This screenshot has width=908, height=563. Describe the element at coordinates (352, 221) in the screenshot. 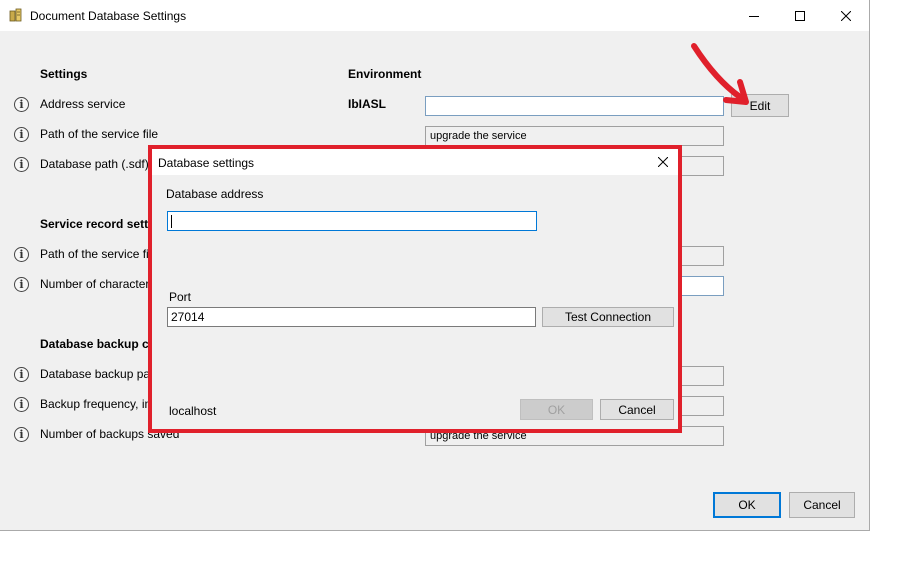

I see `database-address-input` at that location.